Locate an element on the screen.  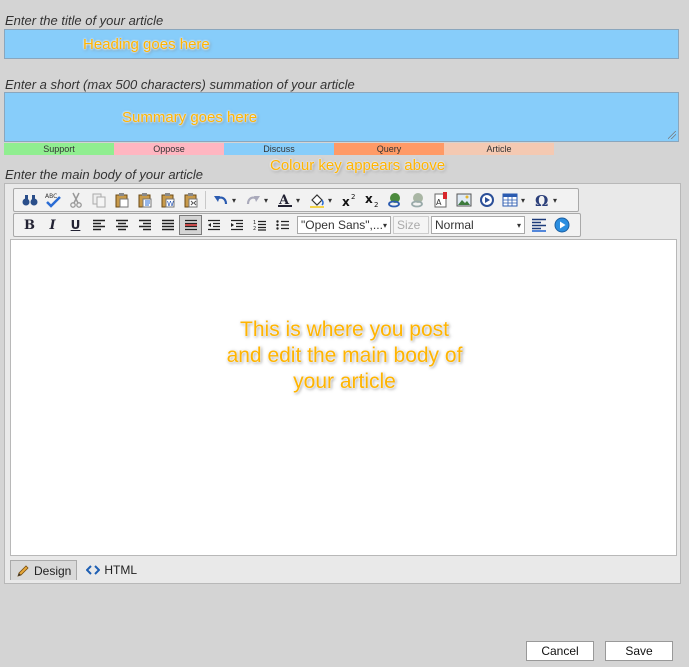
font-color-dropdown-icon: ▾ is located at coordinates (300, 200).